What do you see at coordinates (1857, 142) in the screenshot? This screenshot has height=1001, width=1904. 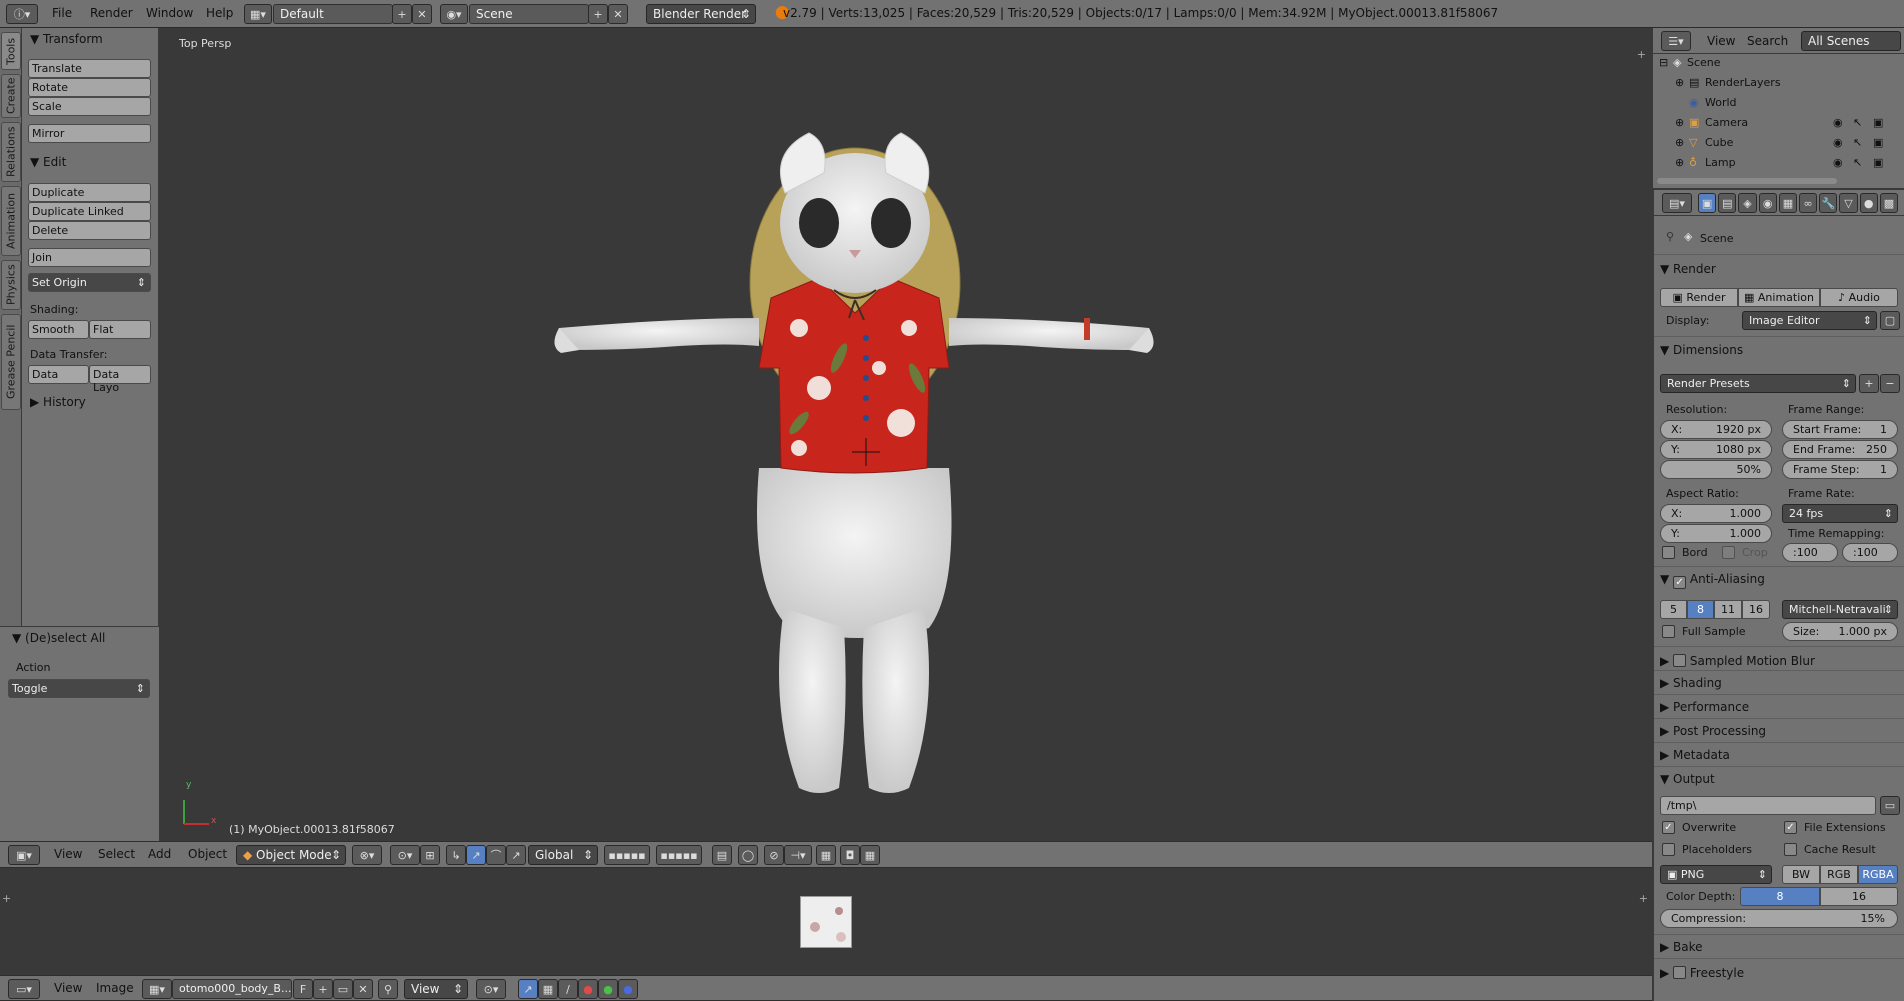 I see `selectable-arrow-icon: ↖` at bounding box center [1857, 142].